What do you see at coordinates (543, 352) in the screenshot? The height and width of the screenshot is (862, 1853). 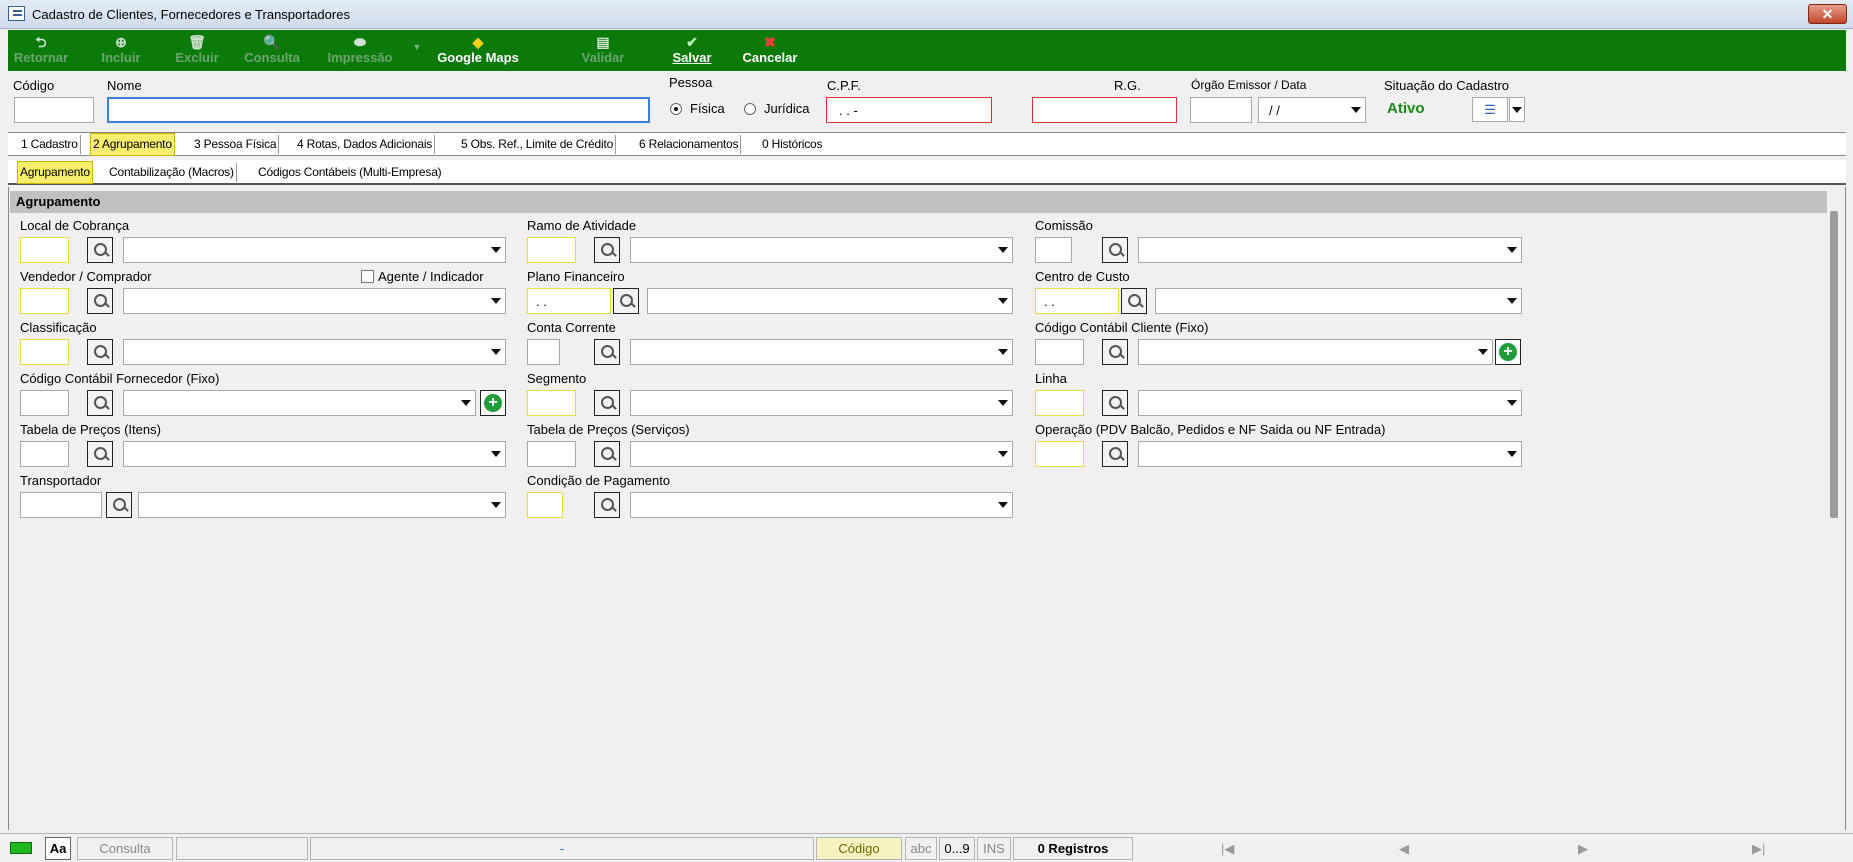 I see `conta-corrente-code` at bounding box center [543, 352].